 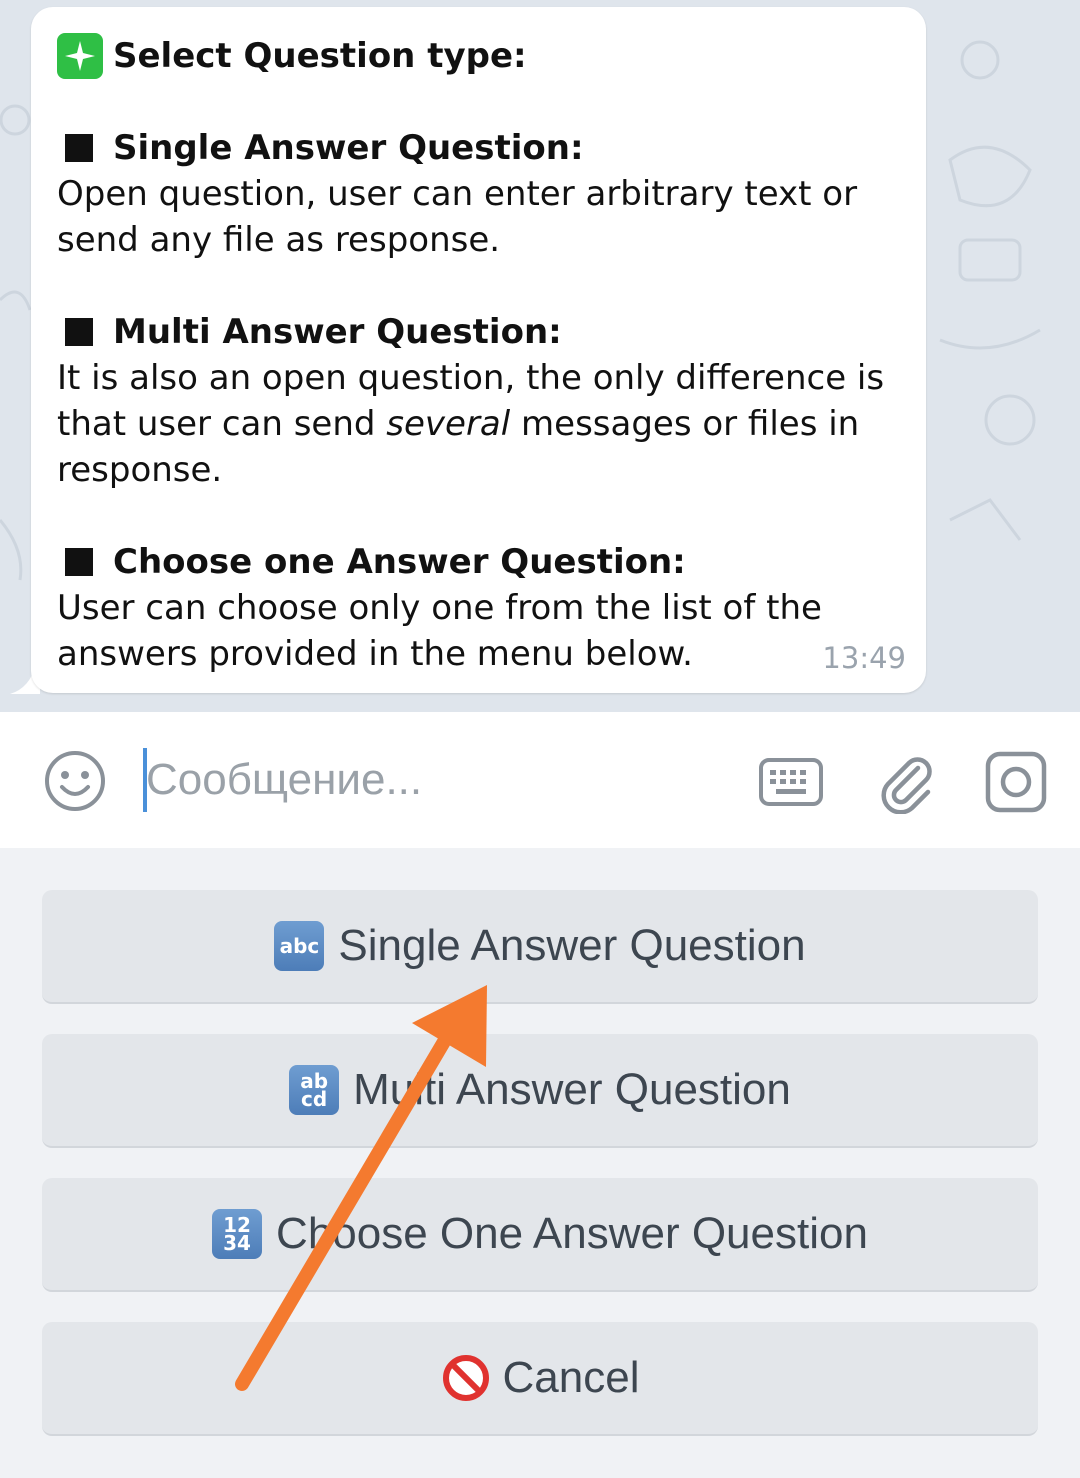 What do you see at coordinates (426, 780) in the screenshot?
I see `message-input` at bounding box center [426, 780].